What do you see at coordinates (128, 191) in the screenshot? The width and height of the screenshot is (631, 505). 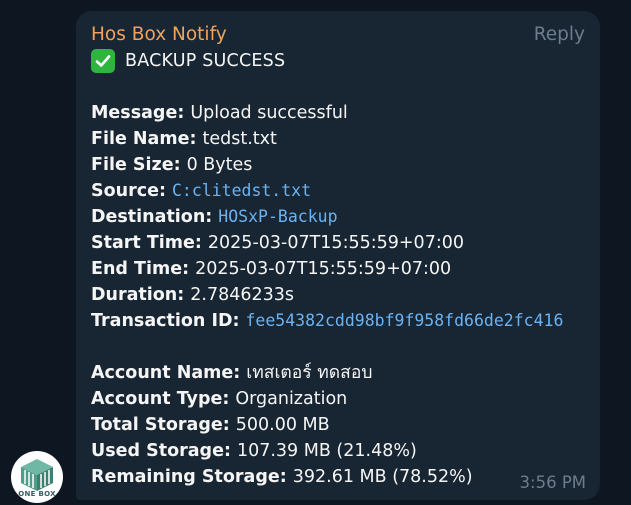 I see `detail-key: Source:` at bounding box center [128, 191].